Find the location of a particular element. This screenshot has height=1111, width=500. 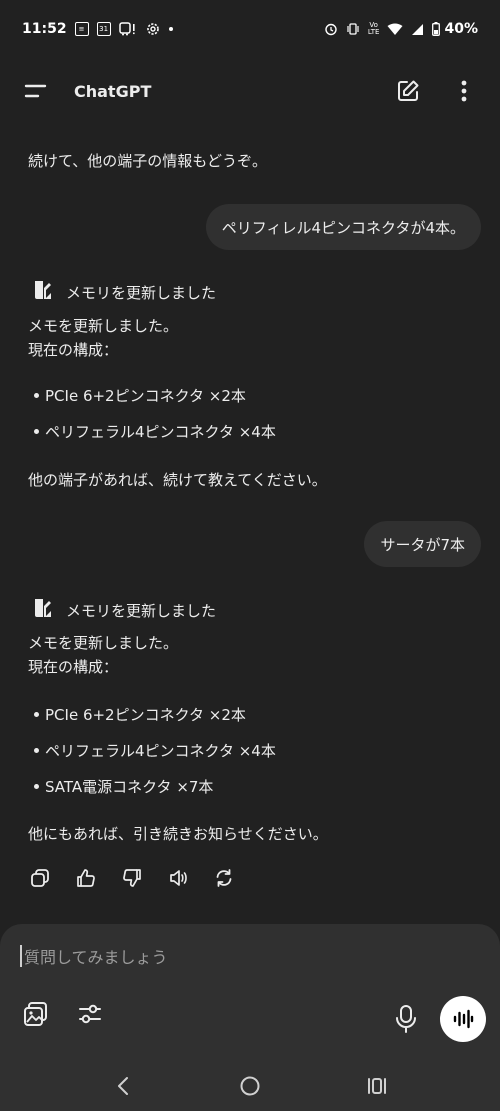

assistant-message-1: 続けて、他の端子の情報もどうぞ。 is located at coordinates (147, 161).